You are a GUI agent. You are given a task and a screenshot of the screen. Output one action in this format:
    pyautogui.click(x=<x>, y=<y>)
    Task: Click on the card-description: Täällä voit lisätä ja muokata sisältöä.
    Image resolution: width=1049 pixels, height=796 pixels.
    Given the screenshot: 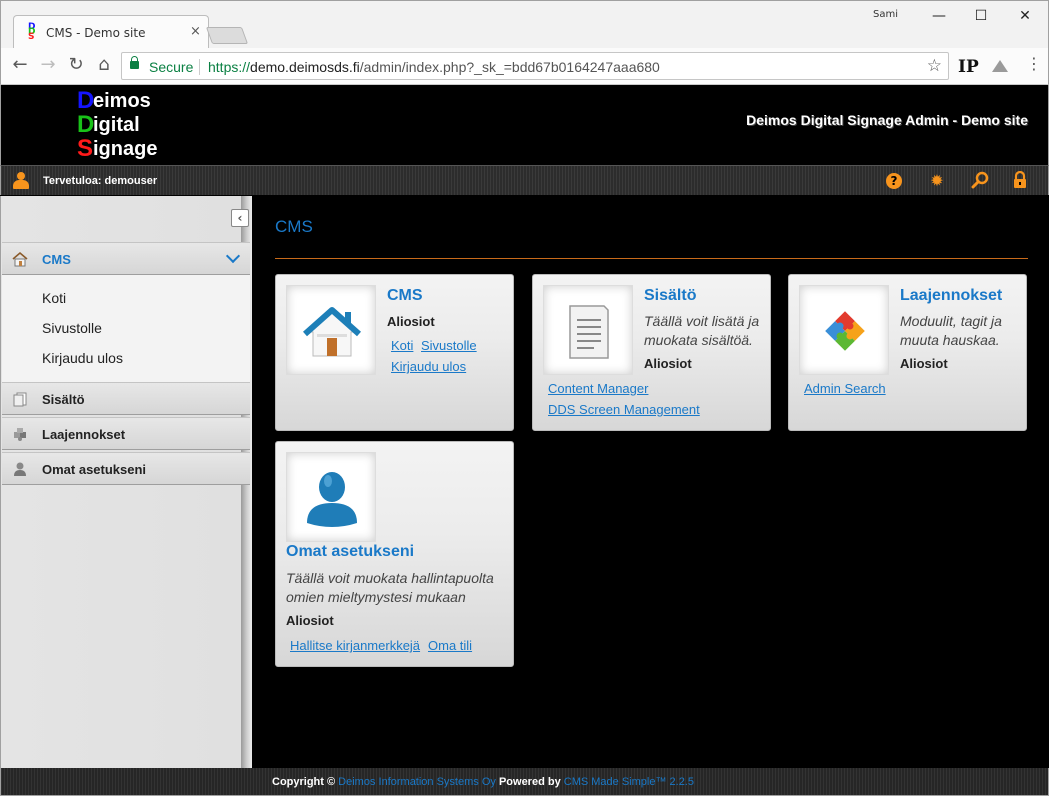 What is the action you would take?
    pyautogui.click(x=702, y=330)
    